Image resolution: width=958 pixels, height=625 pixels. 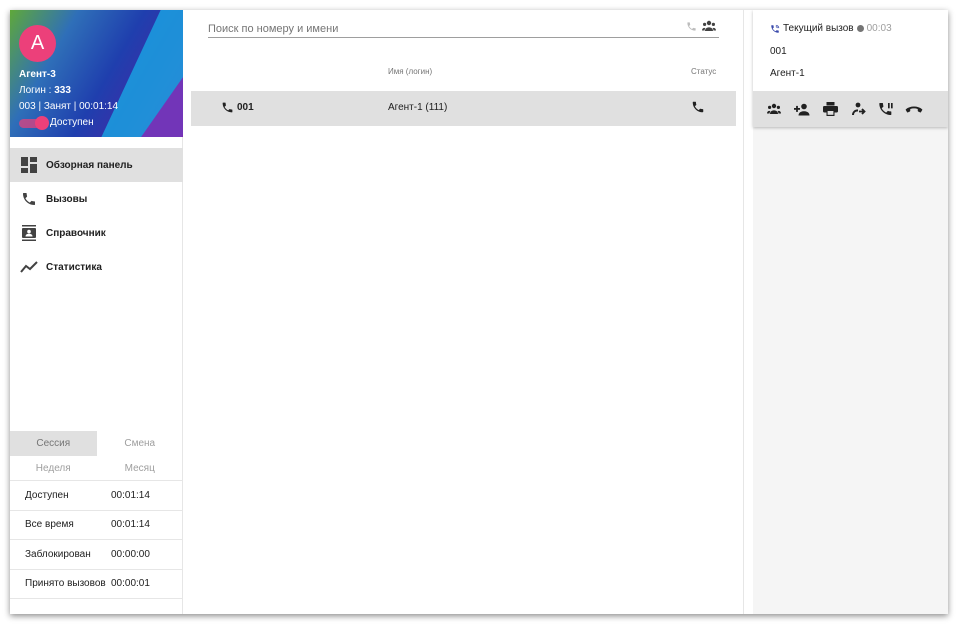 What do you see at coordinates (787, 73) in the screenshot?
I see `current-call-name: Агент-1` at bounding box center [787, 73].